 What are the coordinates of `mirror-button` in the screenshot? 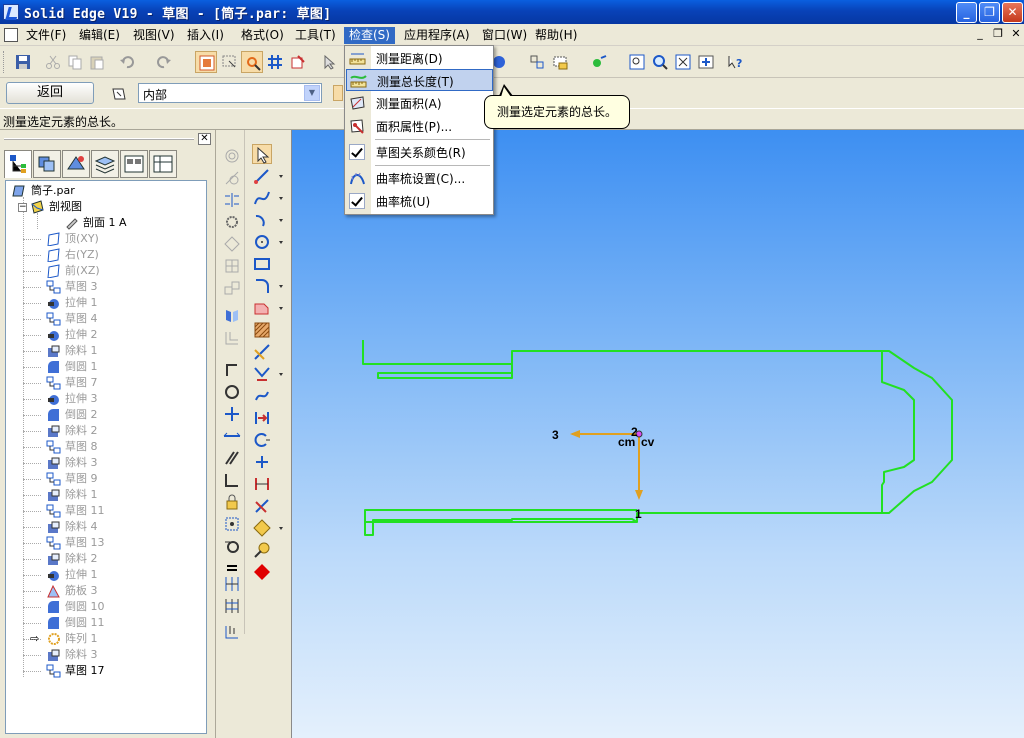 It's located at (232, 316).